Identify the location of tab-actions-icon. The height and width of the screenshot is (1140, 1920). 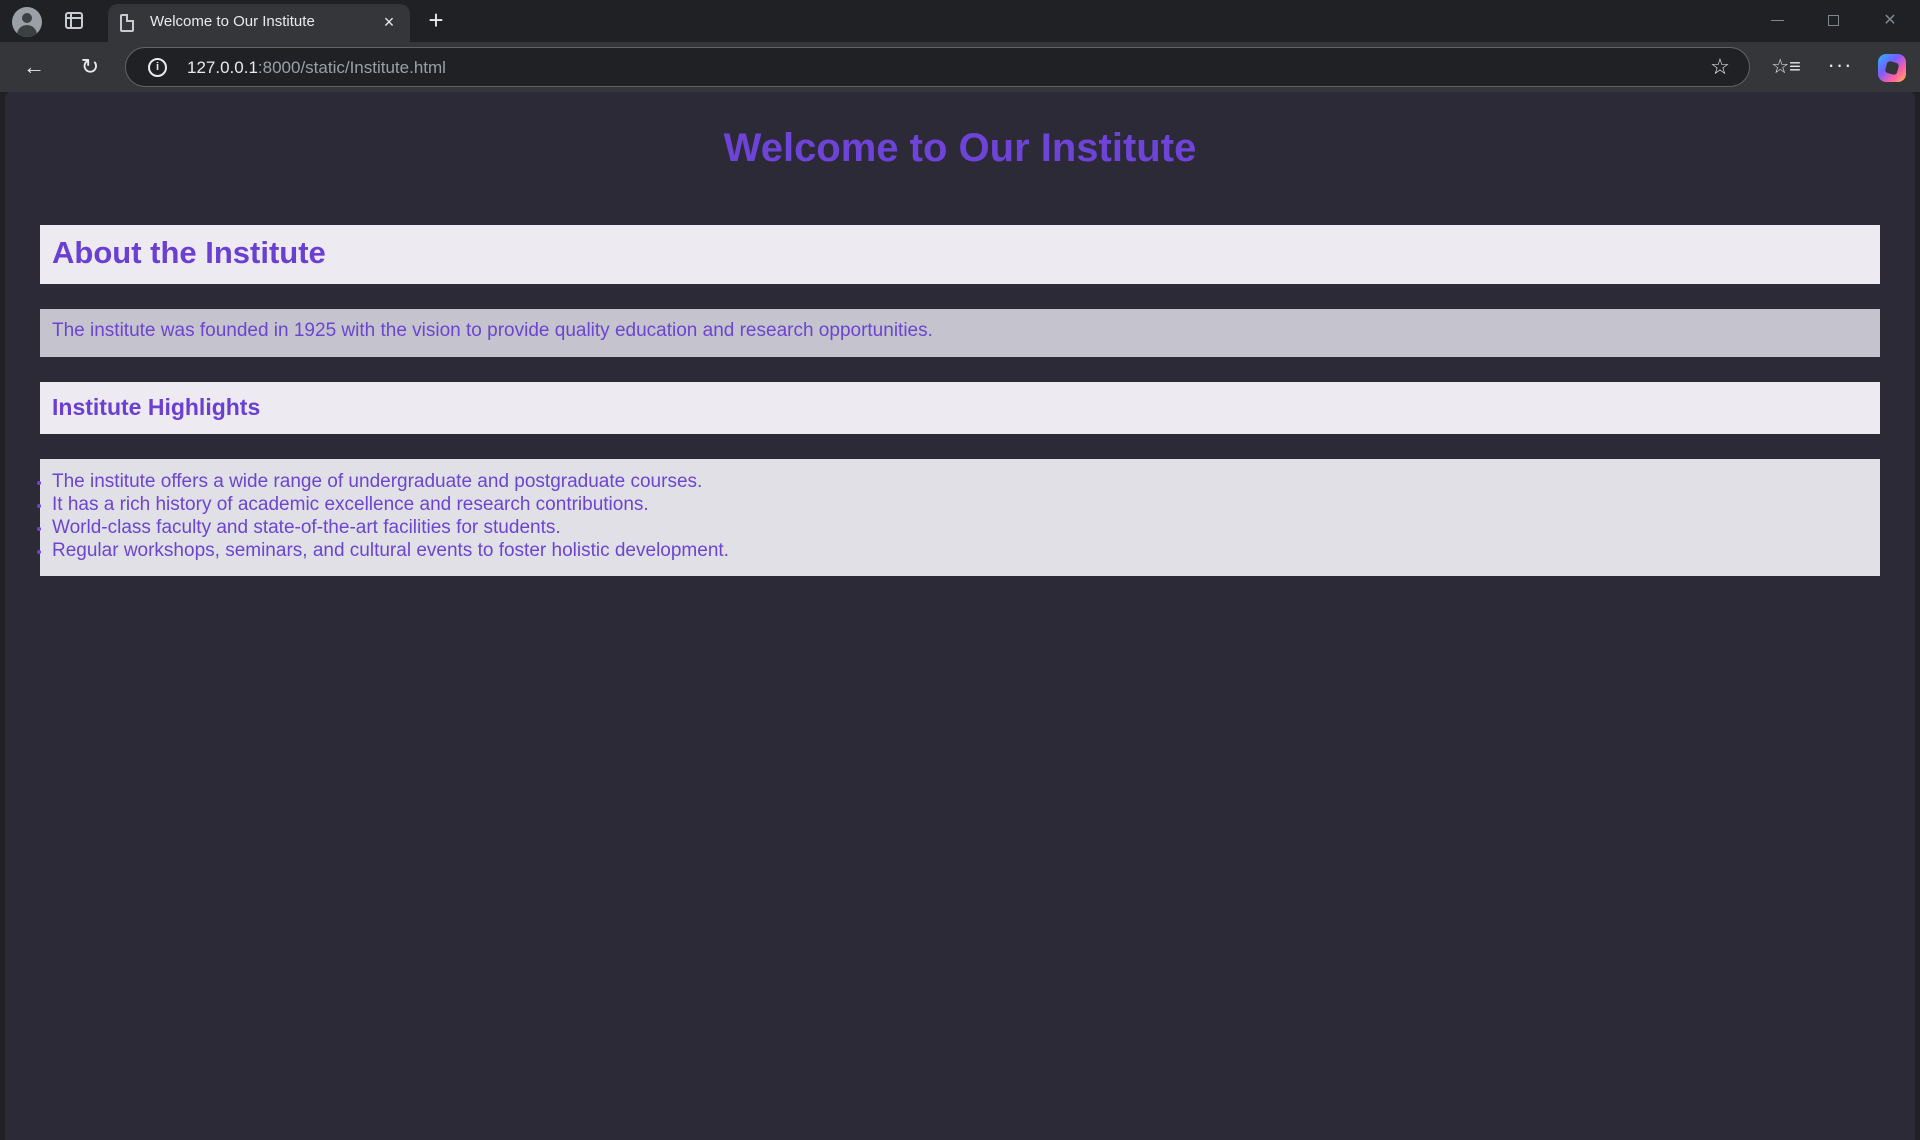
(74, 20).